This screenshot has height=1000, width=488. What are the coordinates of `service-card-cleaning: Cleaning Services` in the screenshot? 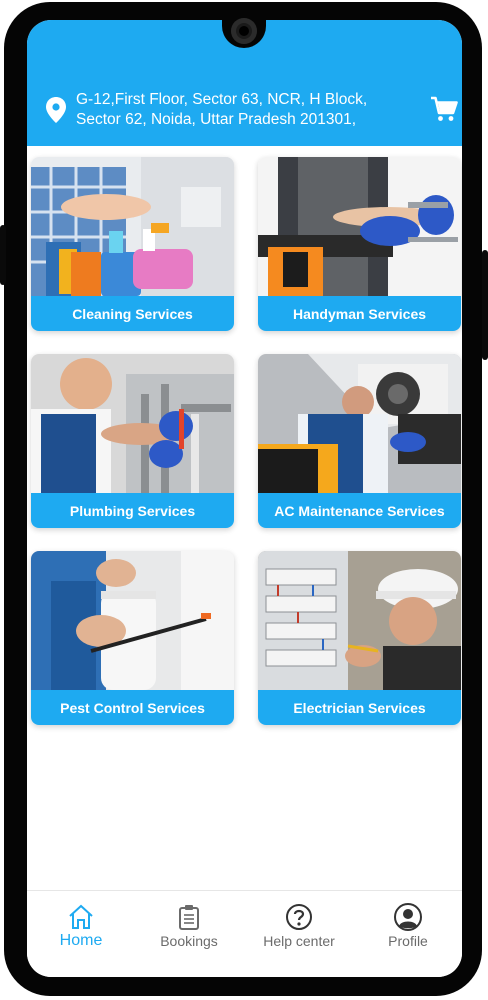 It's located at (132, 244).